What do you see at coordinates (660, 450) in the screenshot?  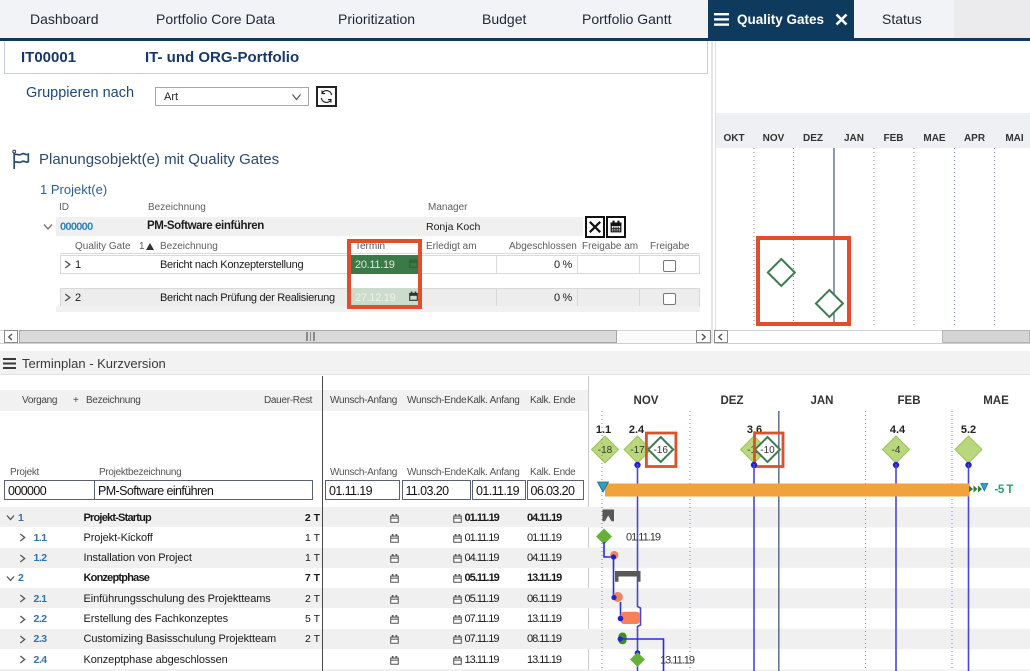 I see `svg-text: -16` at bounding box center [660, 450].